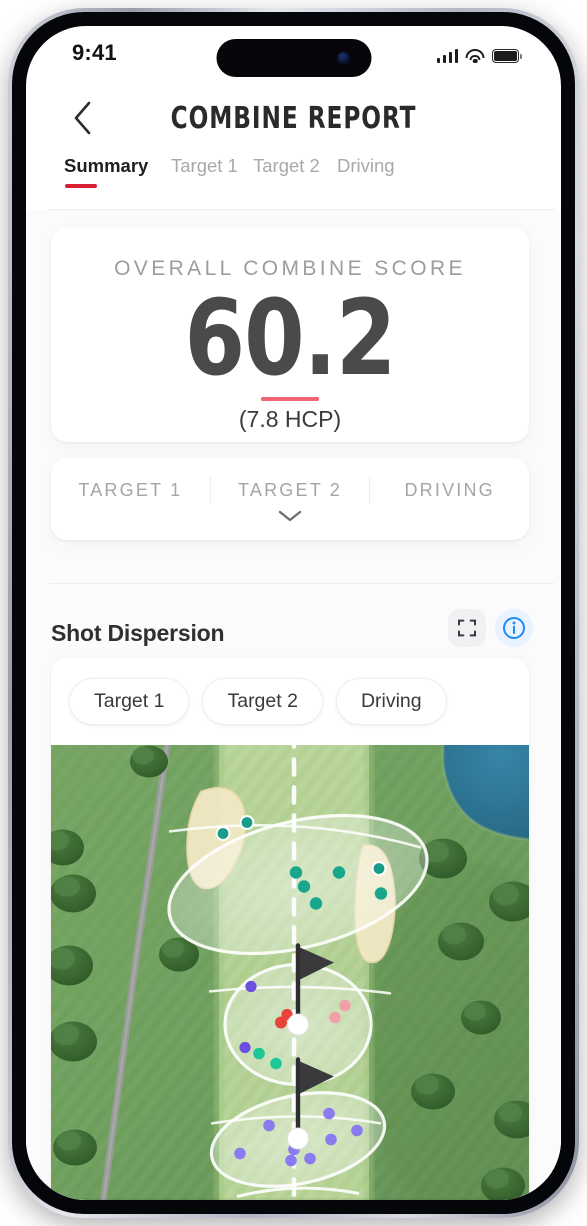 The height and width of the screenshot is (1226, 587). I want to click on nav-header: COMBINE REPORT, so click(293, 119).